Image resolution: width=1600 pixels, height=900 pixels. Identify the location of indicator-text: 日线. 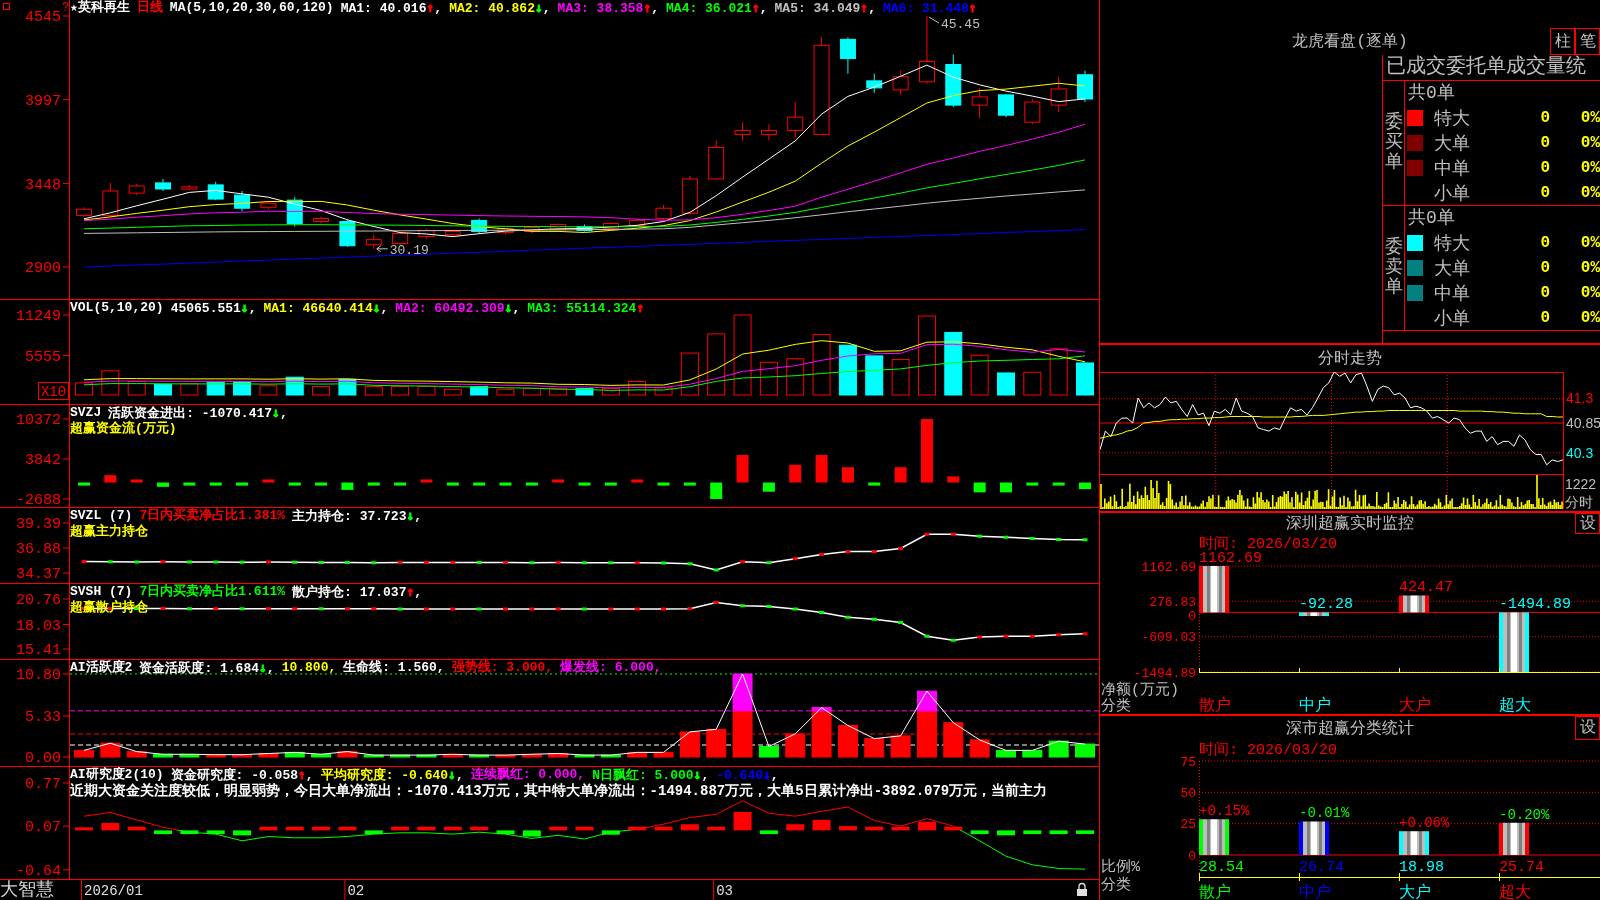
(149, 7).